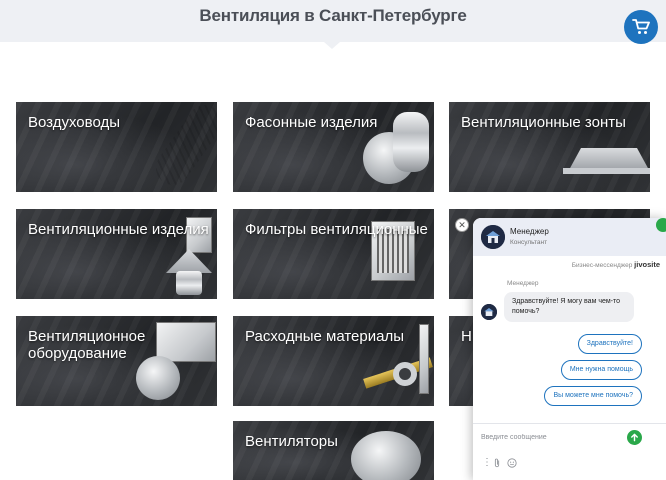 This screenshot has height=480, width=666. Describe the element at coordinates (601, 370) in the screenshot. I see `quick-reply-need-help: Мне нужна помощь` at that location.